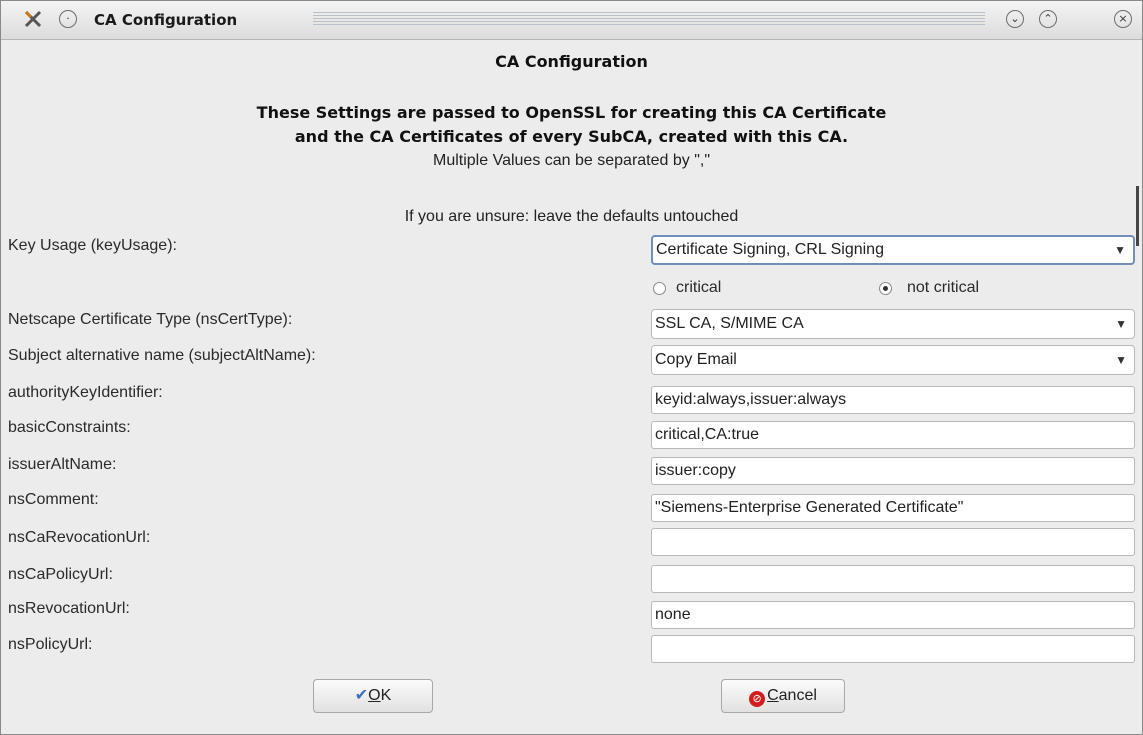 The height and width of the screenshot is (735, 1143). Describe the element at coordinates (893, 435) in the screenshot. I see `basic-constraints-input: critical,CA:true` at that location.